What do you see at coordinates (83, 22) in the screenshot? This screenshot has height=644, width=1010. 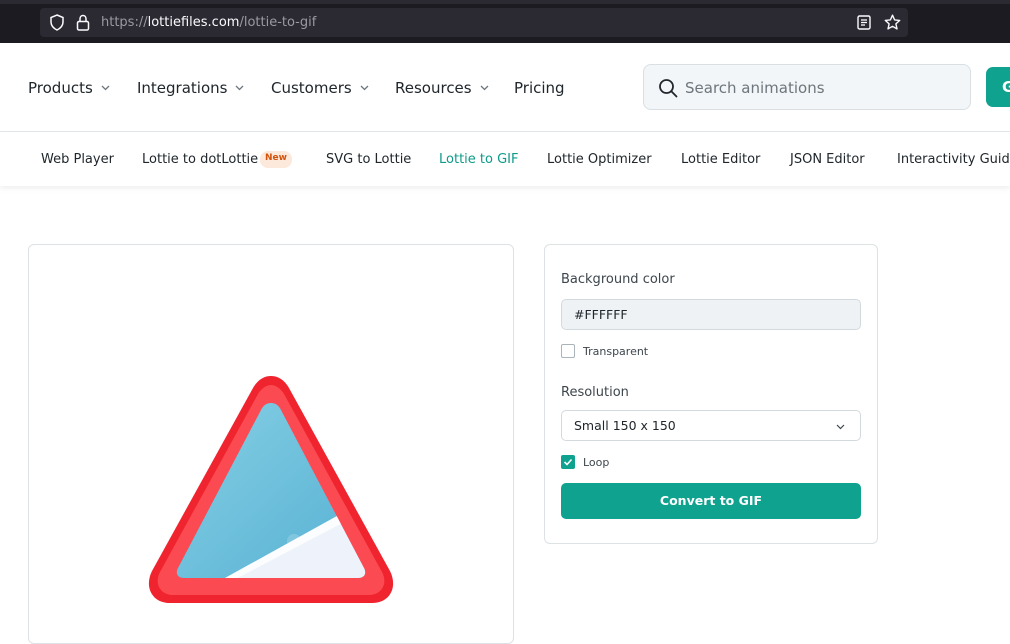 I see `lock-icon` at bounding box center [83, 22].